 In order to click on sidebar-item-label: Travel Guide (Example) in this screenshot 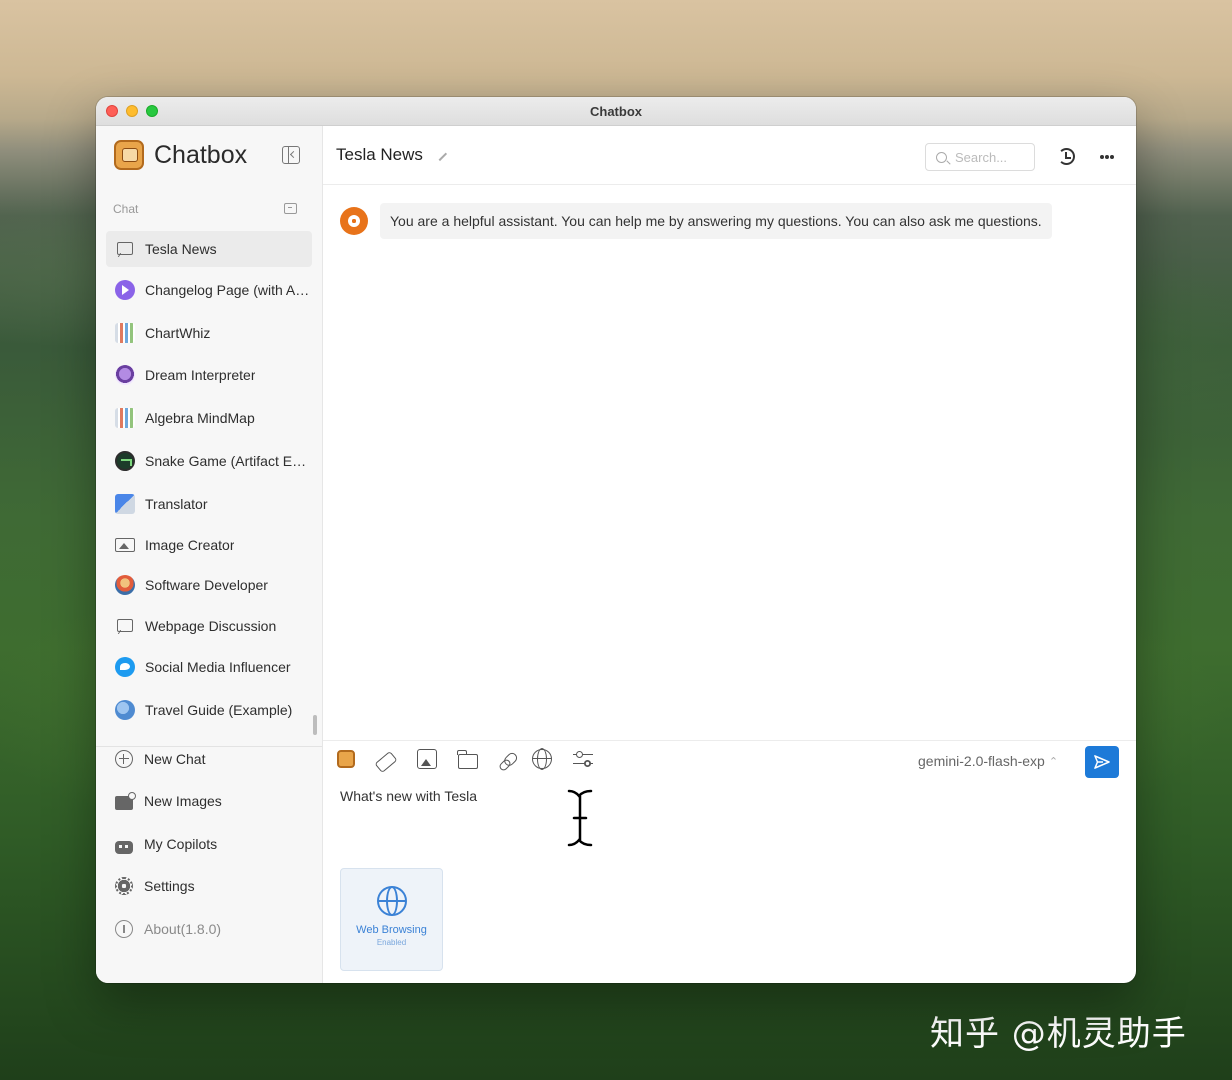, I will do `click(219, 710)`.